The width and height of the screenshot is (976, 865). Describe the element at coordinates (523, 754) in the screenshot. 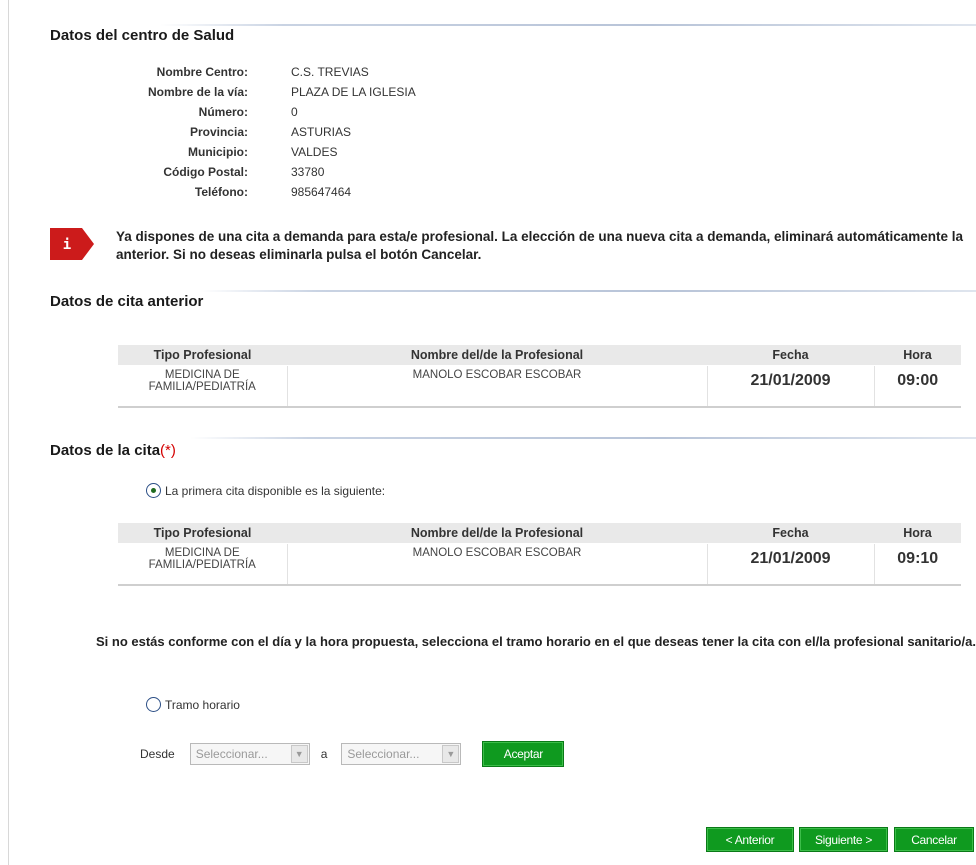

I see `aceptar-button: Aceptar` at that location.